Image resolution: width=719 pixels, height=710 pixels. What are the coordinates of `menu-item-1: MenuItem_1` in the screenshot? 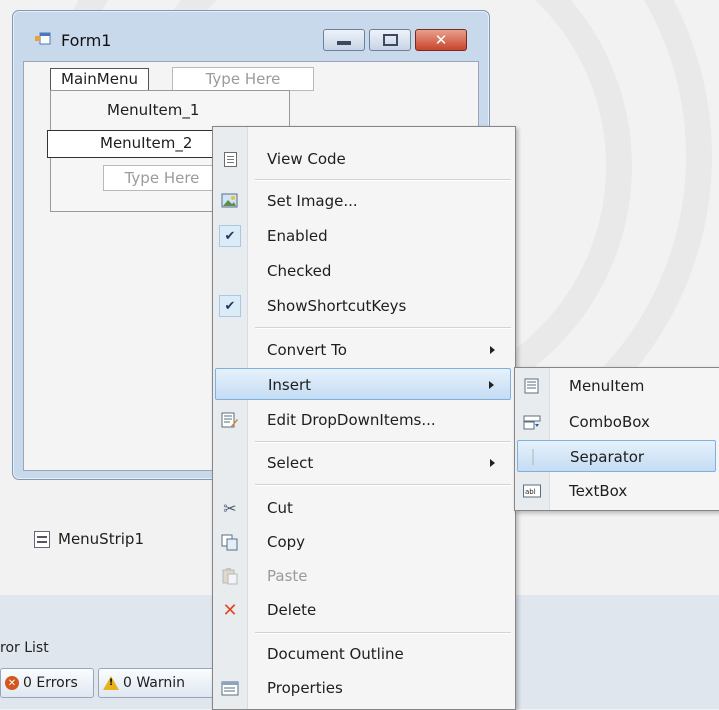 It's located at (153, 110).